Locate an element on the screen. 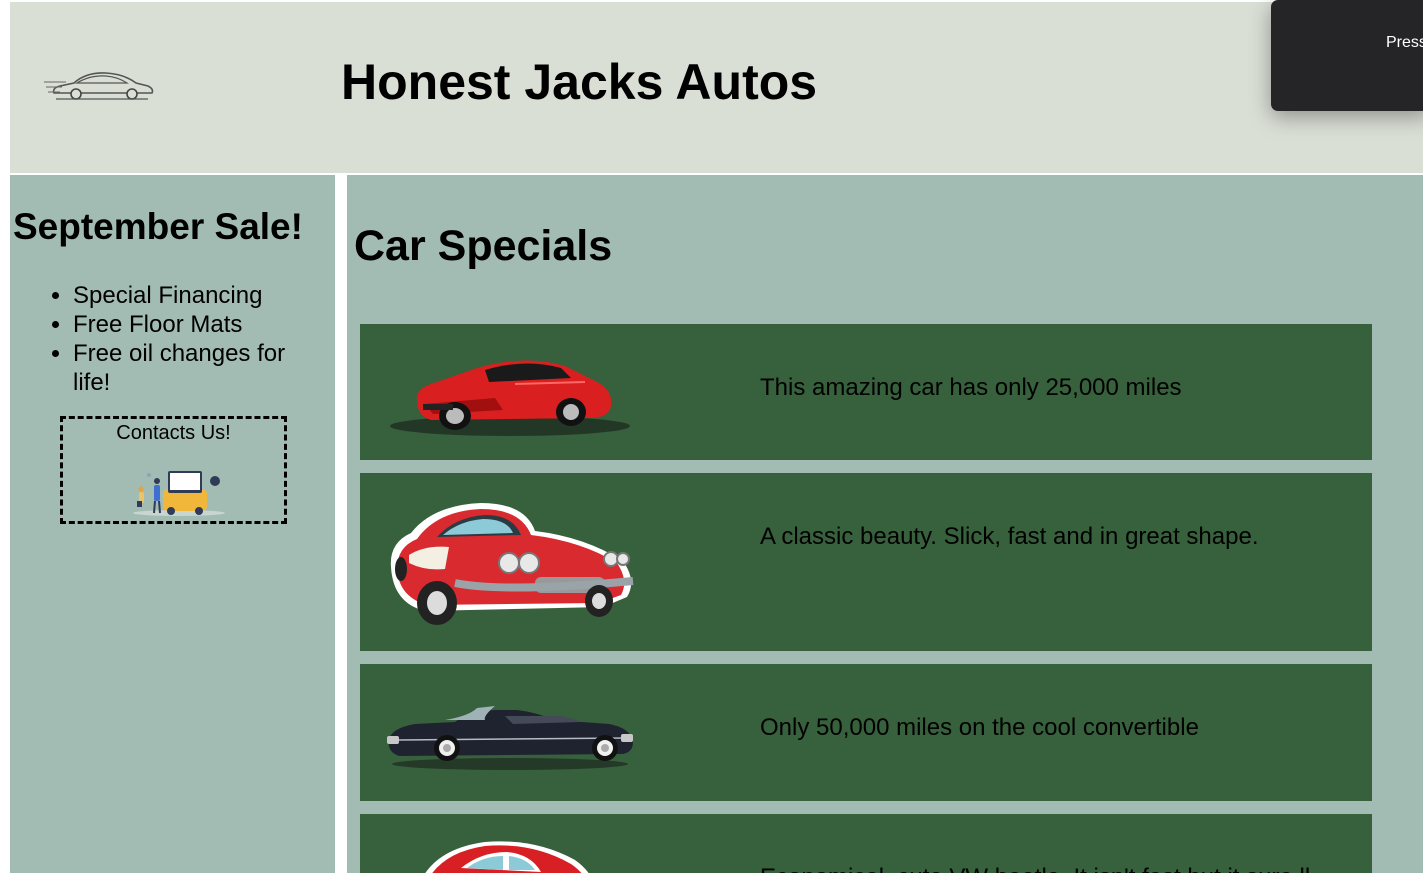 The height and width of the screenshot is (873, 1423). car-dealer-illustration-icon is located at coordinates (179, 493).